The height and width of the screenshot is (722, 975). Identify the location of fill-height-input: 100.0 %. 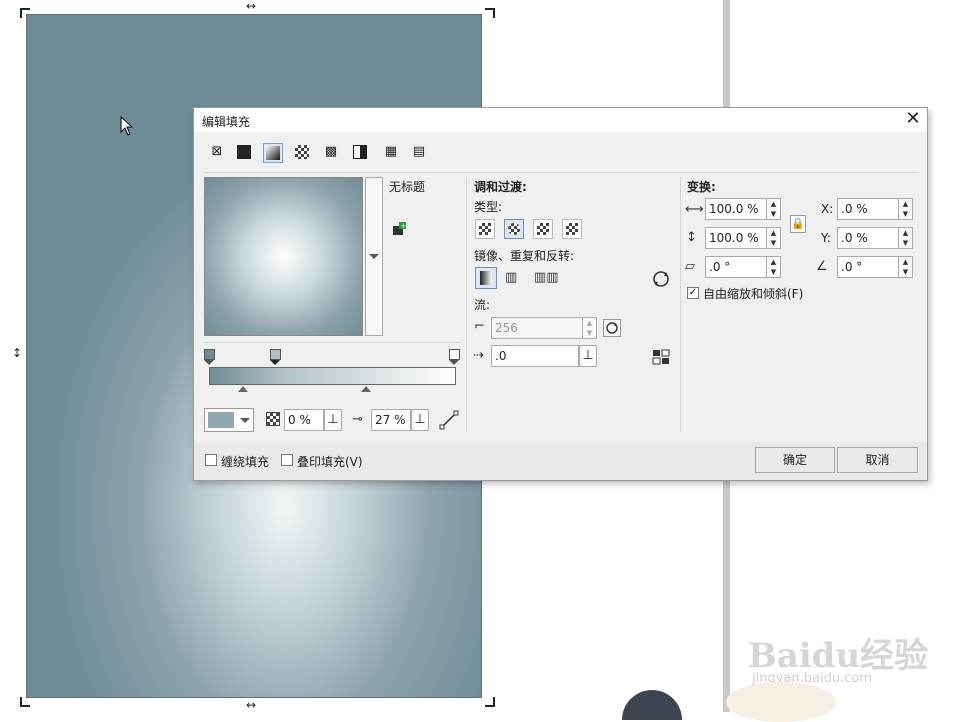
(736, 238).